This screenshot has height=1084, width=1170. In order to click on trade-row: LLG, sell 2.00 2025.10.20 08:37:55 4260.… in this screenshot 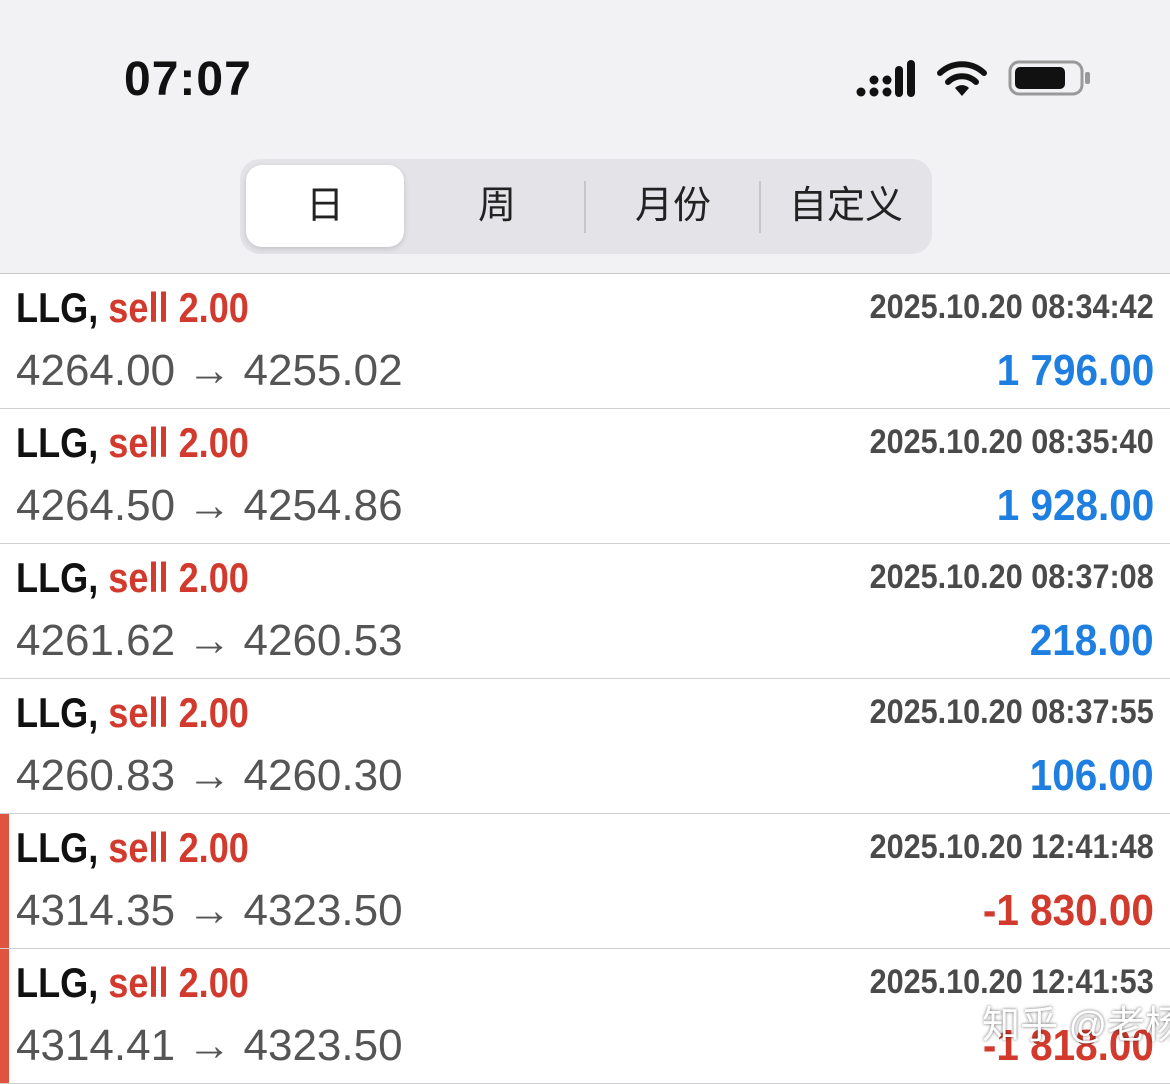, I will do `click(585, 746)`.